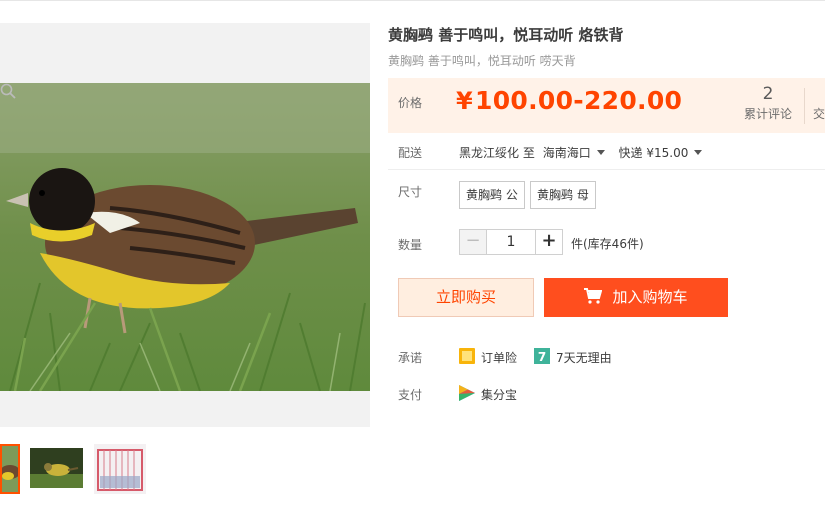 This screenshot has height=510, width=825. What do you see at coordinates (410, 192) in the screenshot?
I see `size-label: 尺寸` at bounding box center [410, 192].